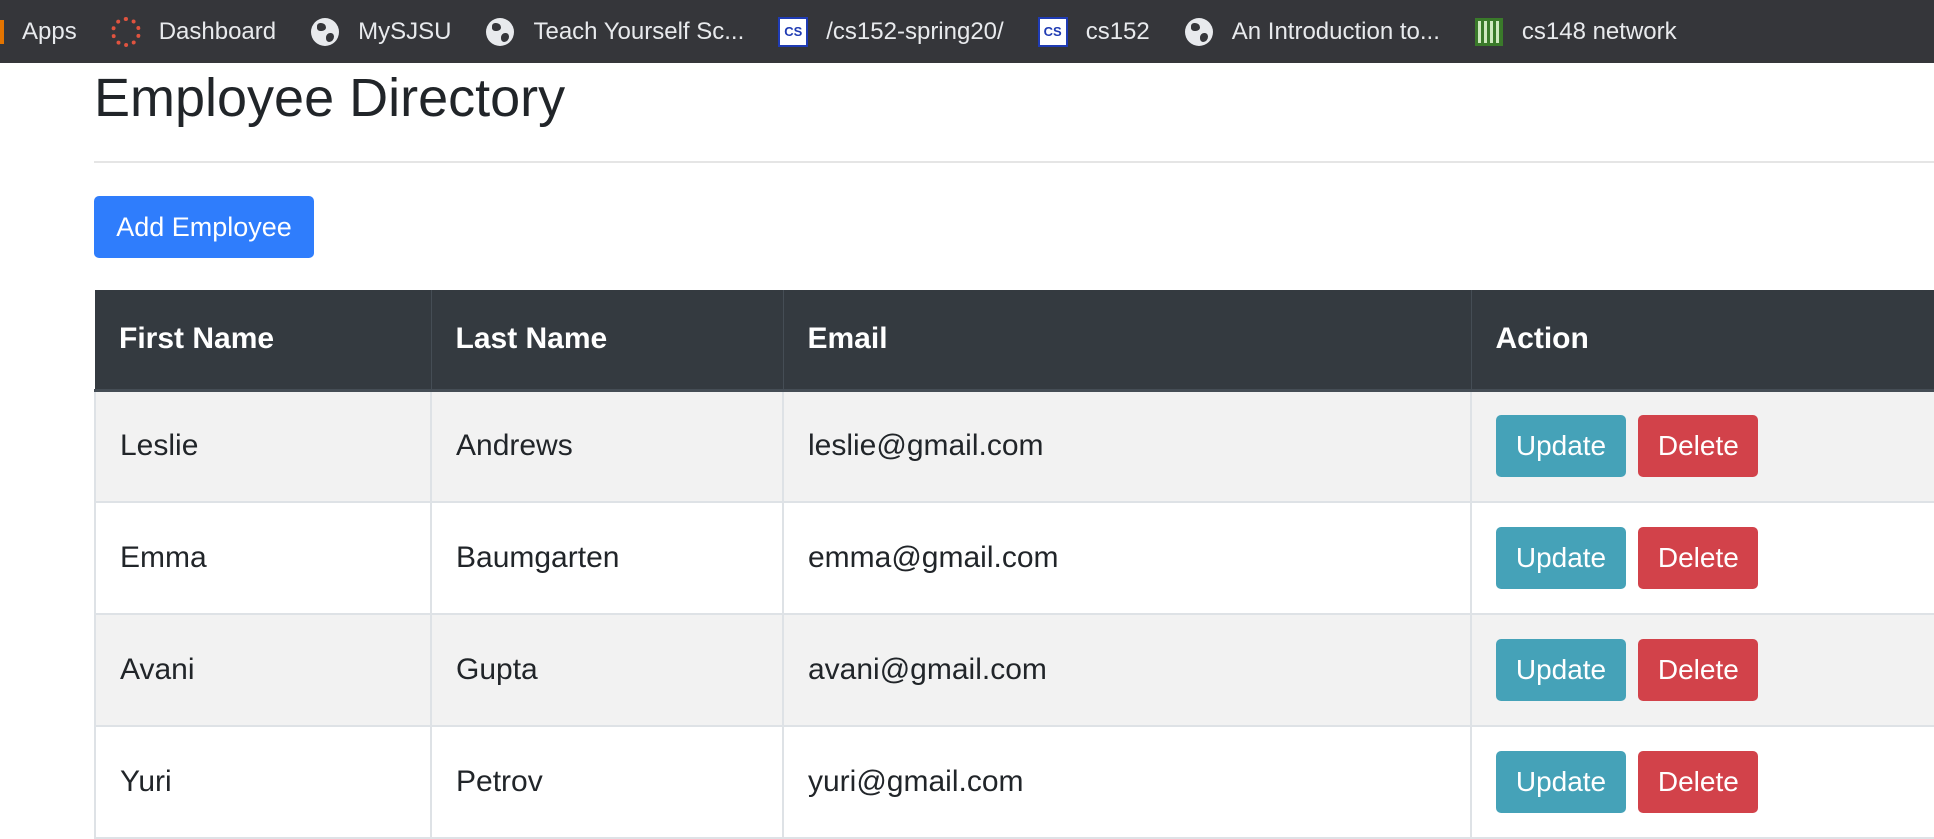  What do you see at coordinates (1599, 31) in the screenshot?
I see `bookmark-label: cs148 network` at bounding box center [1599, 31].